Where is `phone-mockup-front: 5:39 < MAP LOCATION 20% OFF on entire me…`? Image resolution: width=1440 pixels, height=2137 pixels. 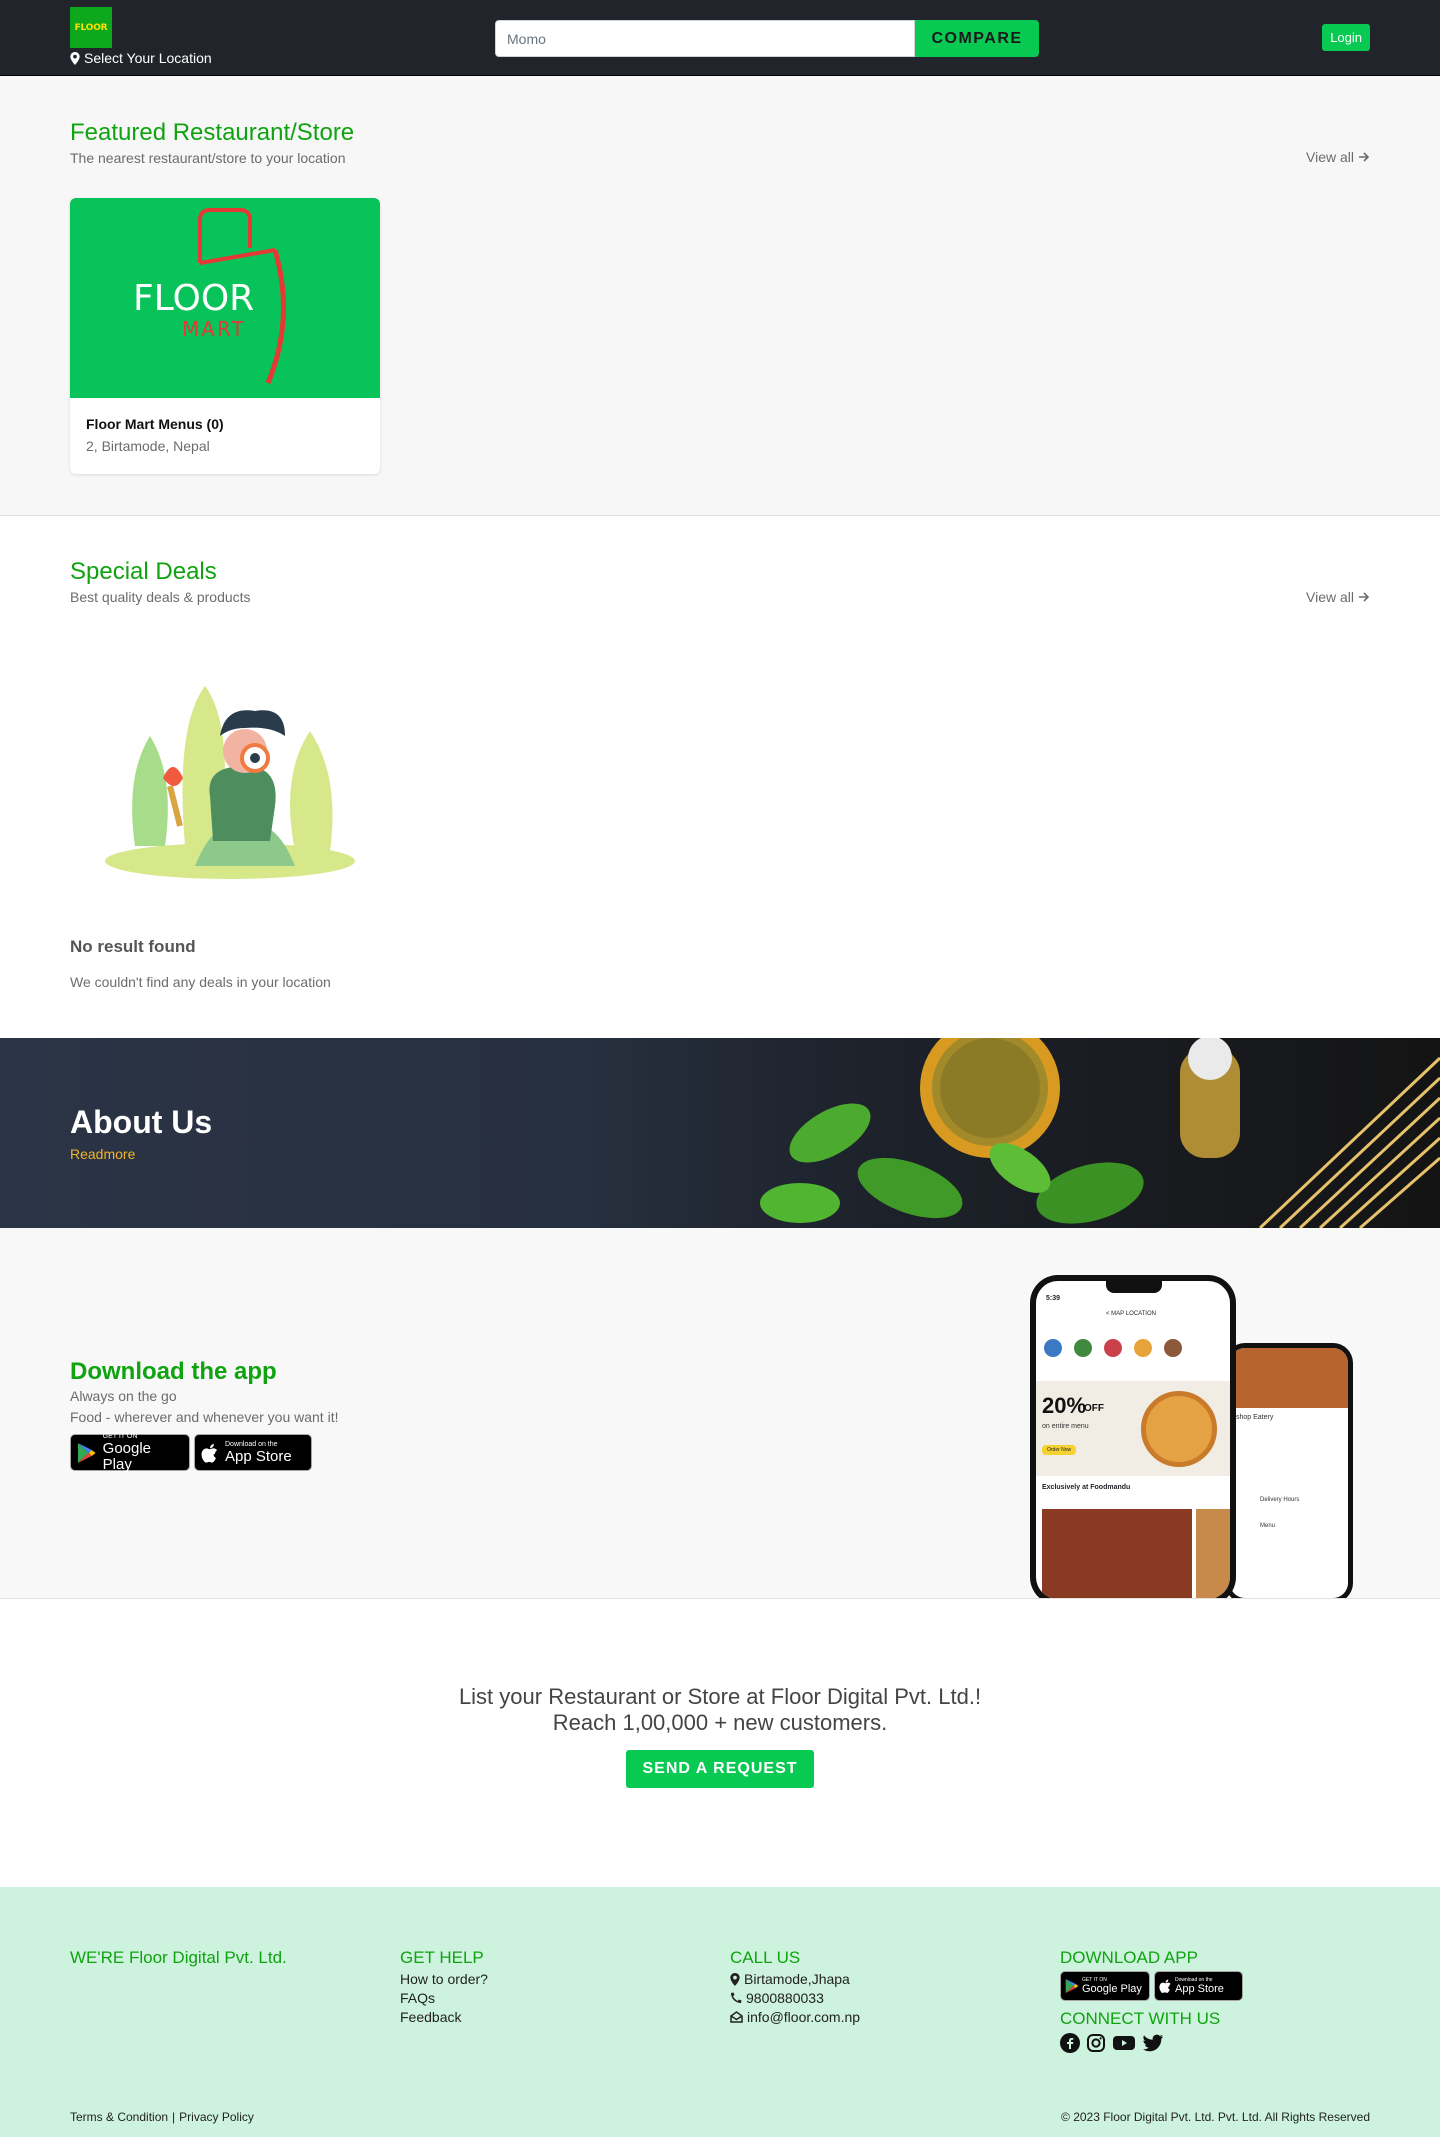 phone-mockup-front: 5:39 < MAP LOCATION 20% OFF on entire me… is located at coordinates (1133, 1436).